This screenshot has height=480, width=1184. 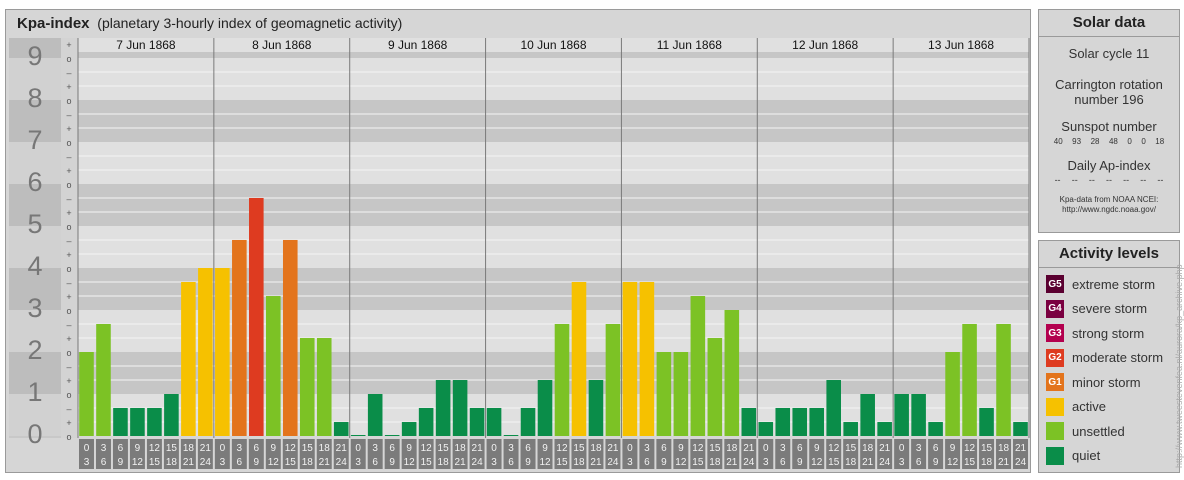 What do you see at coordinates (1109, 199) in the screenshot?
I see `source-line1: Kpa-data from NOAA NCEI:` at bounding box center [1109, 199].